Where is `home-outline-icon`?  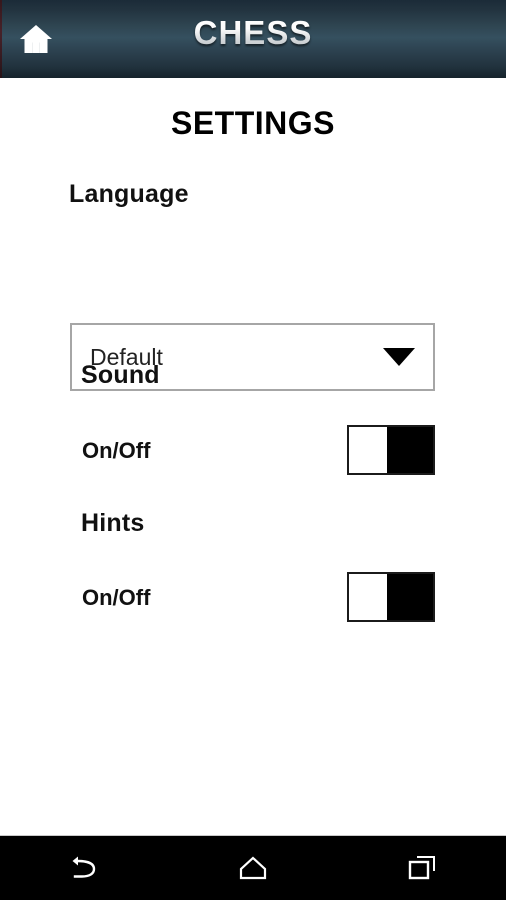
home-outline-icon is located at coordinates (253, 868).